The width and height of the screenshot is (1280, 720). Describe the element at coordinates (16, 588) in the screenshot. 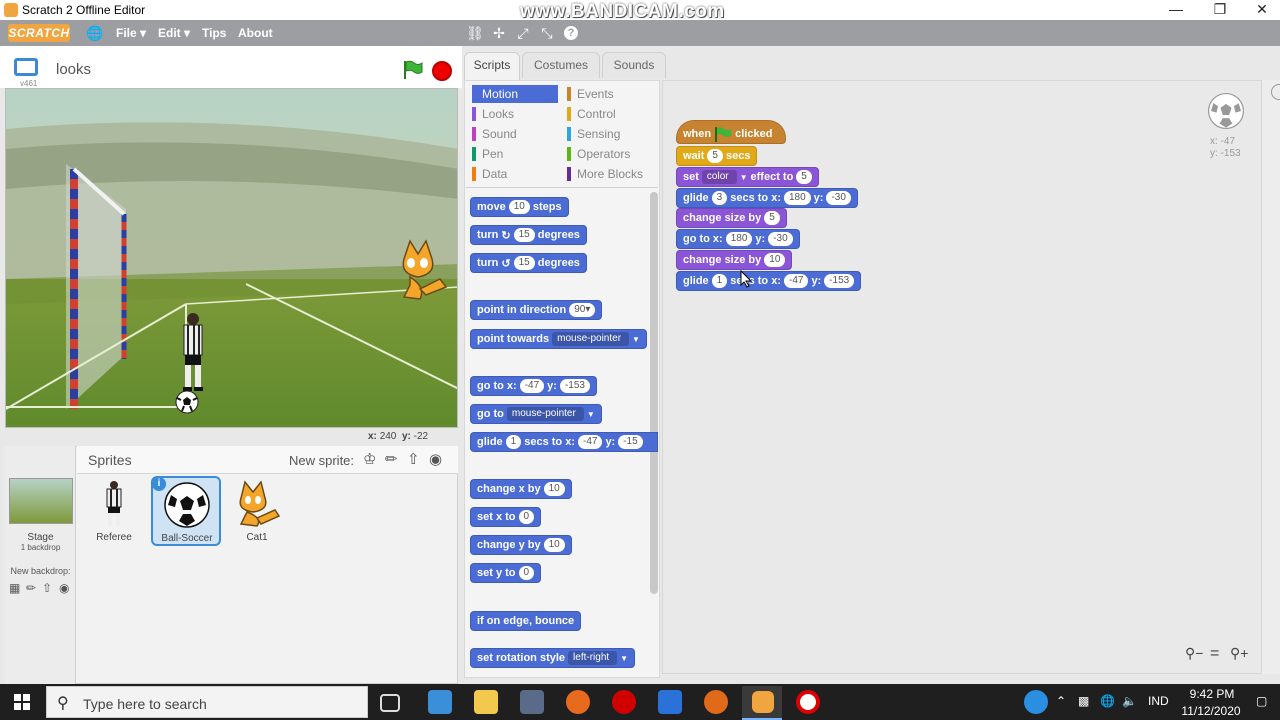

I see `backdrop-library-icon: ▦` at that location.